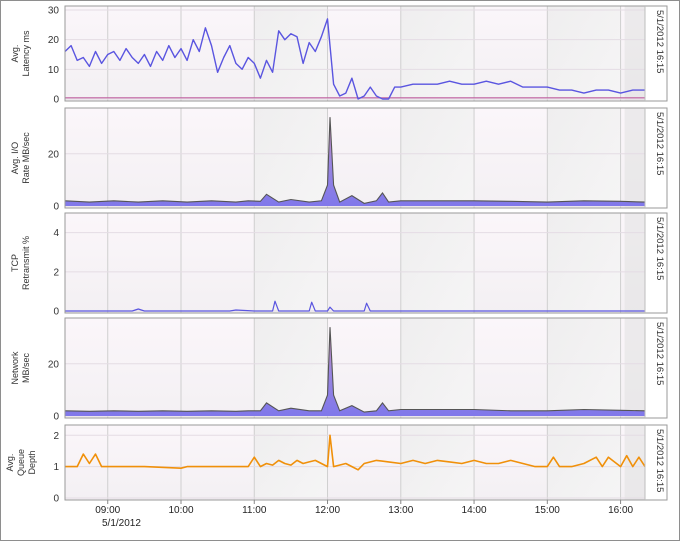 This screenshot has height=542, width=680. I want to click on x-date-label: 5/1/2012, so click(121, 523).